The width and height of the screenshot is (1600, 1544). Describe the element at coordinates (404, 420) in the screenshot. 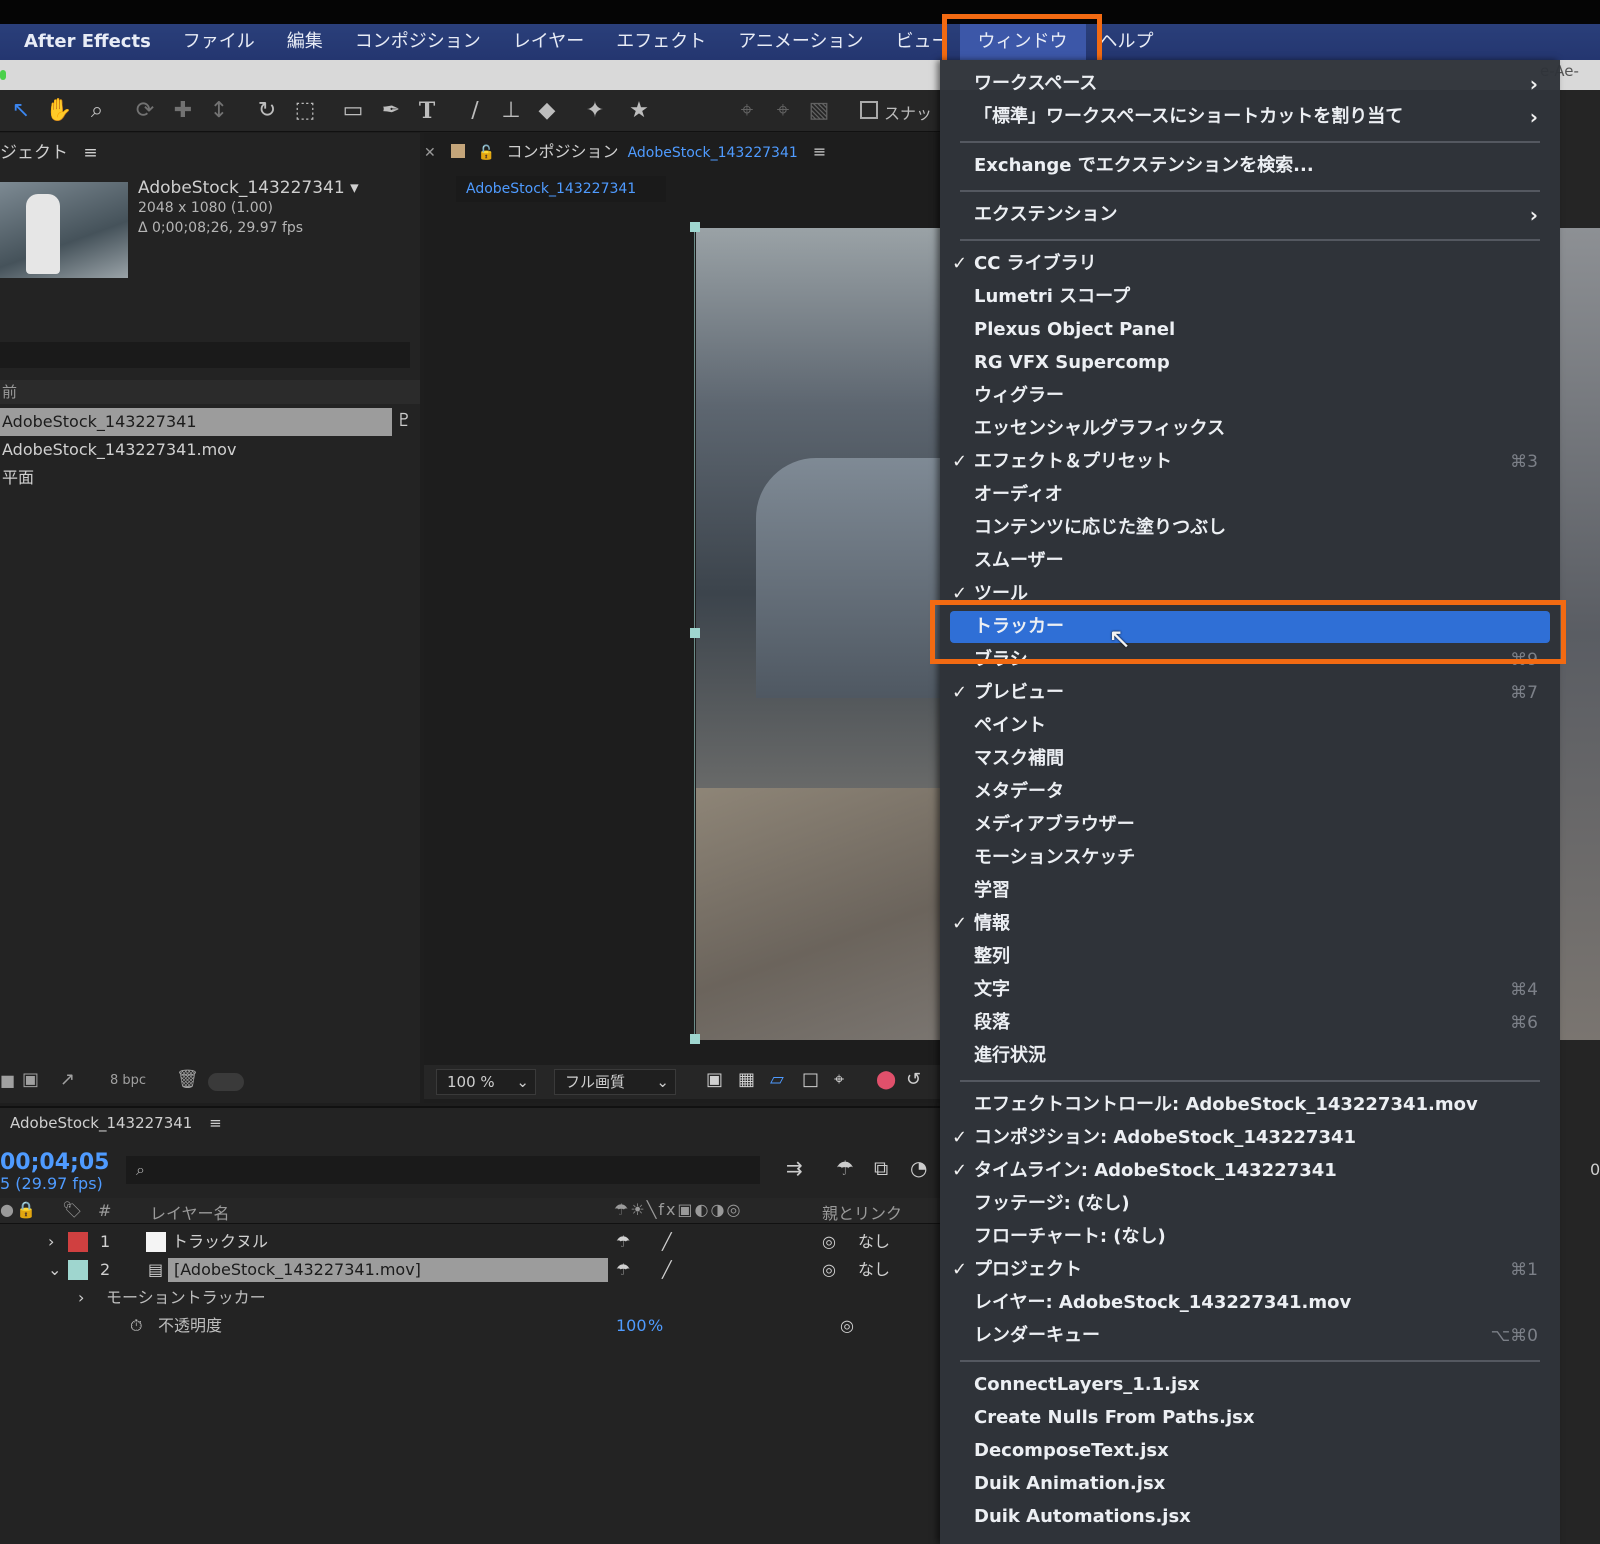

I see `flowchart-icon: ♇` at that location.